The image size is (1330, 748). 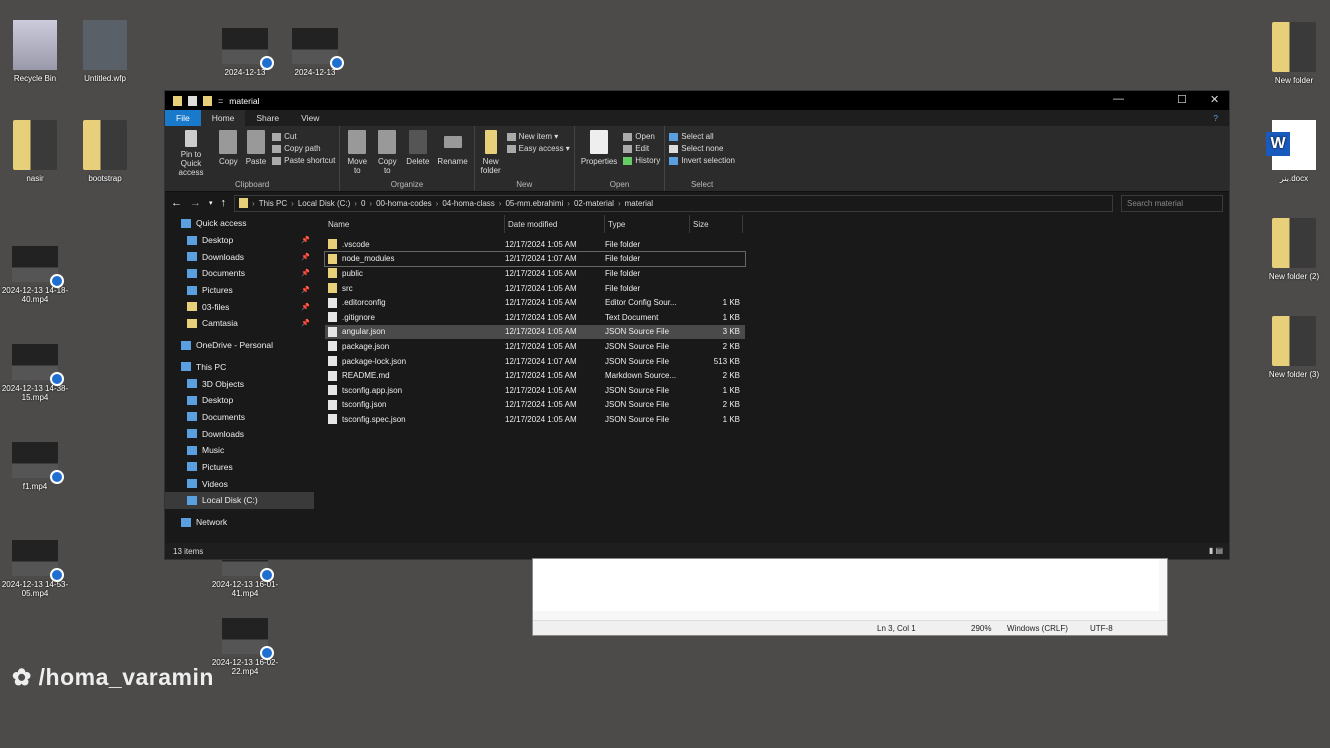 What do you see at coordinates (491, 153) in the screenshot?
I see `new-folder-button: New folder` at bounding box center [491, 153].